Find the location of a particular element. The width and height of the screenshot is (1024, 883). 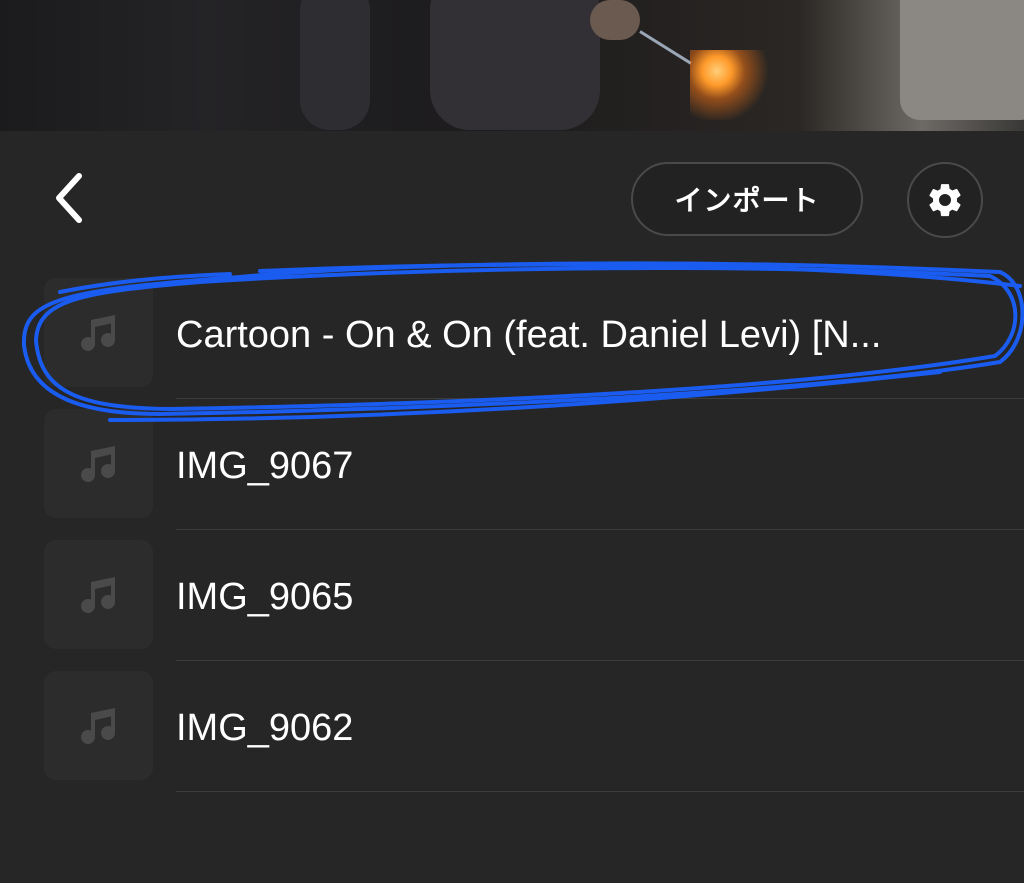

sparkler-stick is located at coordinates (665, 47).